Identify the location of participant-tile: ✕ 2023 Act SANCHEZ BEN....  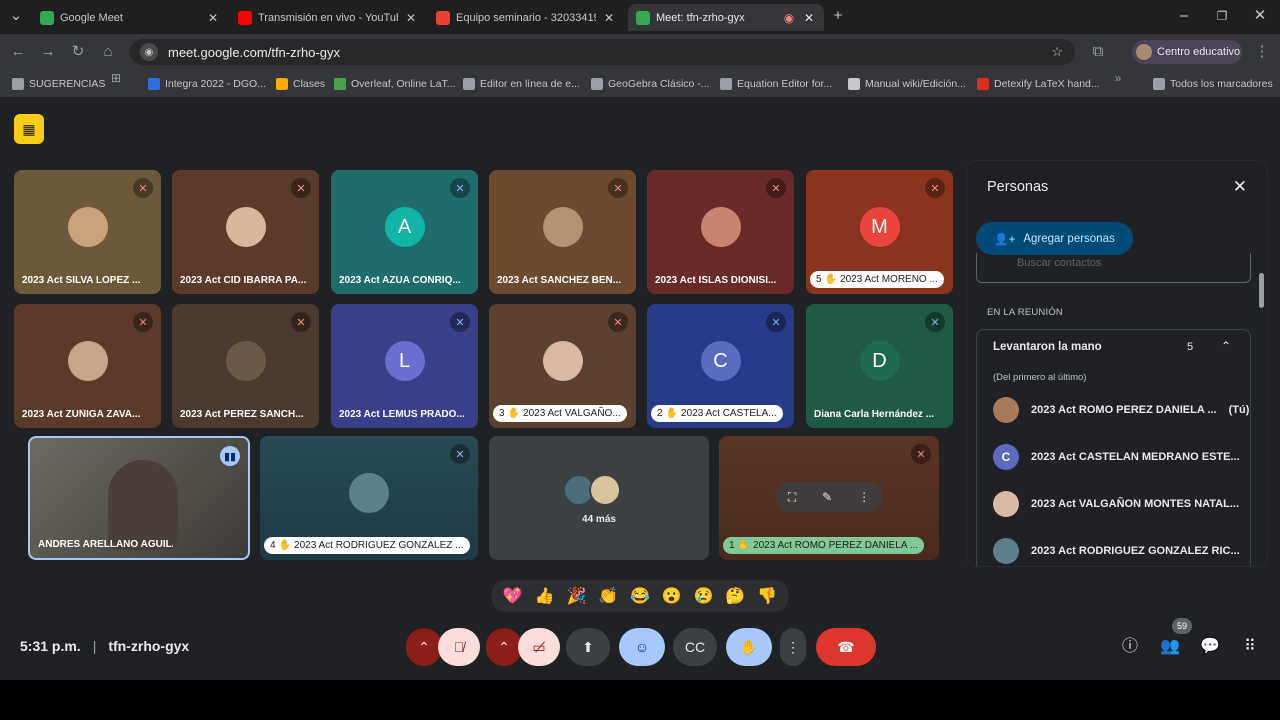
(562, 232).